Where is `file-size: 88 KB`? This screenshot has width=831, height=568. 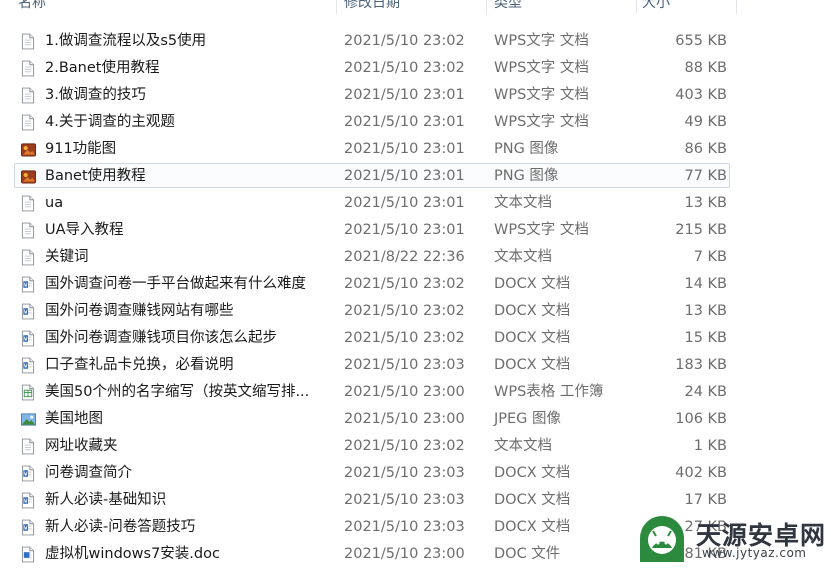 file-size: 88 KB is located at coordinates (705, 68).